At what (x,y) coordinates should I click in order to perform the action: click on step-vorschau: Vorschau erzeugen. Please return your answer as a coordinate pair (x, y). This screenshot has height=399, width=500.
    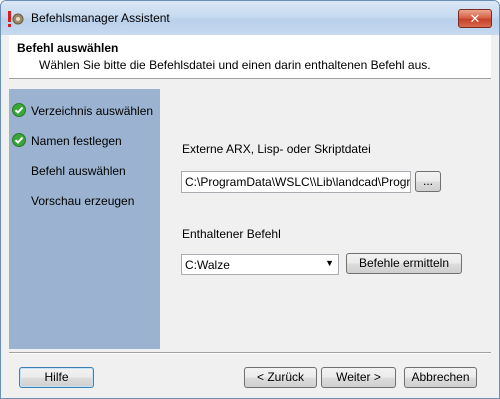
    Looking at the image, I should click on (84, 201).